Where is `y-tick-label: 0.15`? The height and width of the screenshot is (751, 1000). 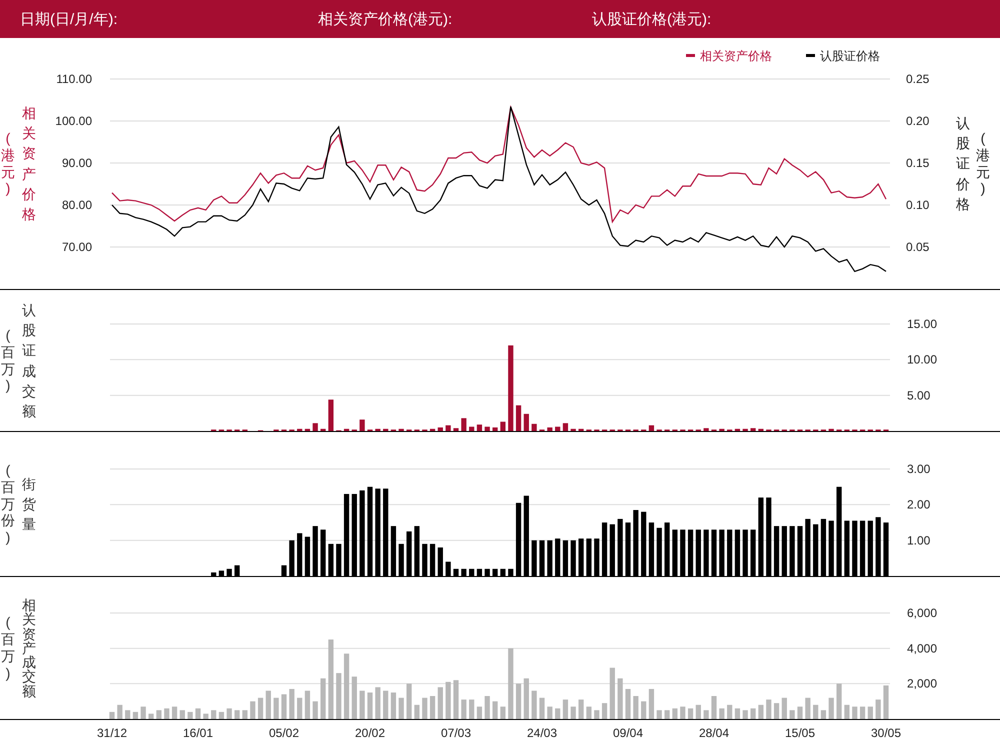
y-tick-label: 0.15 is located at coordinates (918, 163).